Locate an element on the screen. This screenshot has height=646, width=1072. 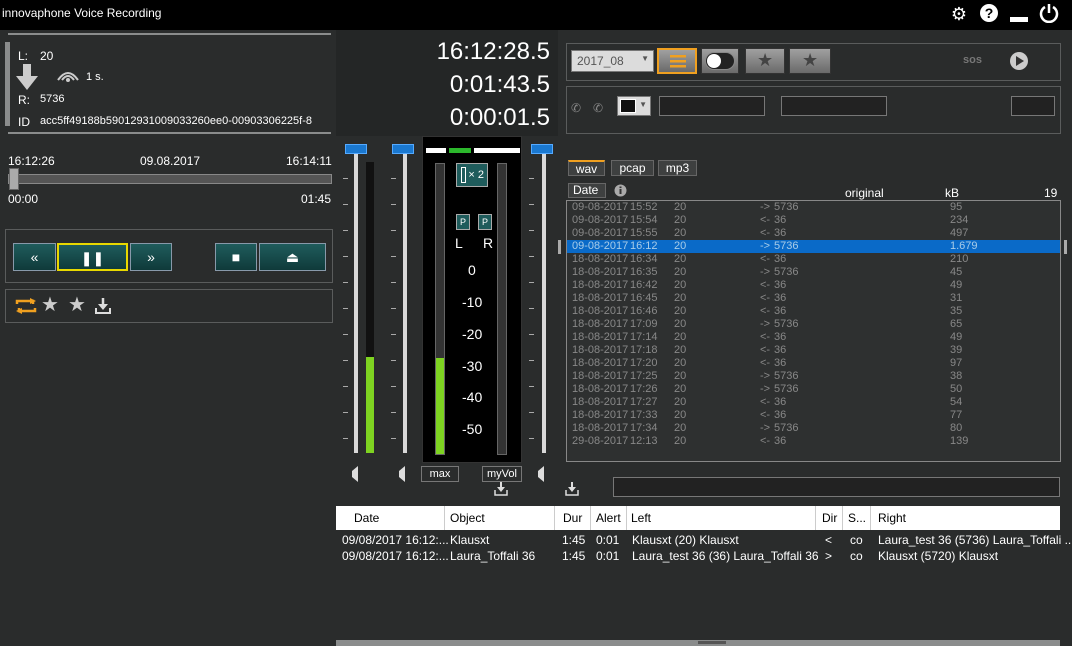
col-dur: Dur is located at coordinates (572, 518).